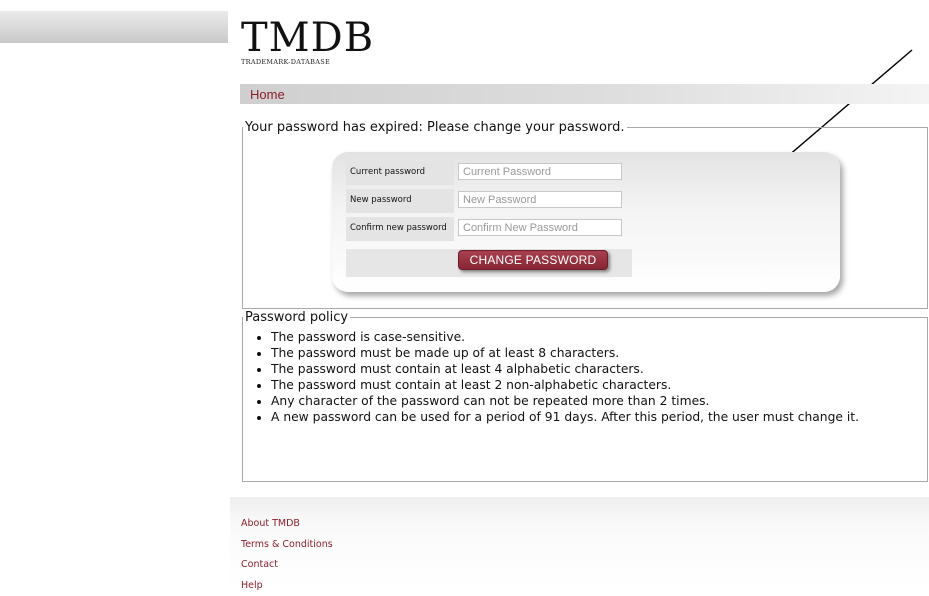  Describe the element at coordinates (400, 229) in the screenshot. I see `confirm-password-label: Confirm new password` at that location.